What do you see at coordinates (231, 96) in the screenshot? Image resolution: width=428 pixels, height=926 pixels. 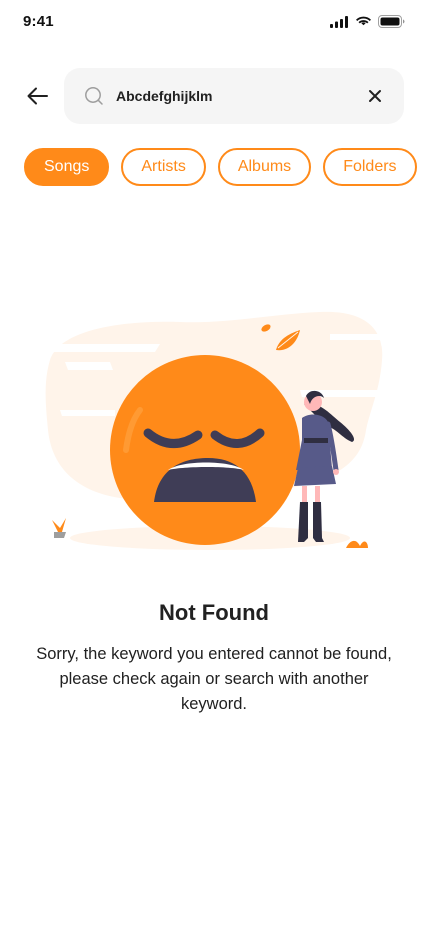 I see `search-input` at bounding box center [231, 96].